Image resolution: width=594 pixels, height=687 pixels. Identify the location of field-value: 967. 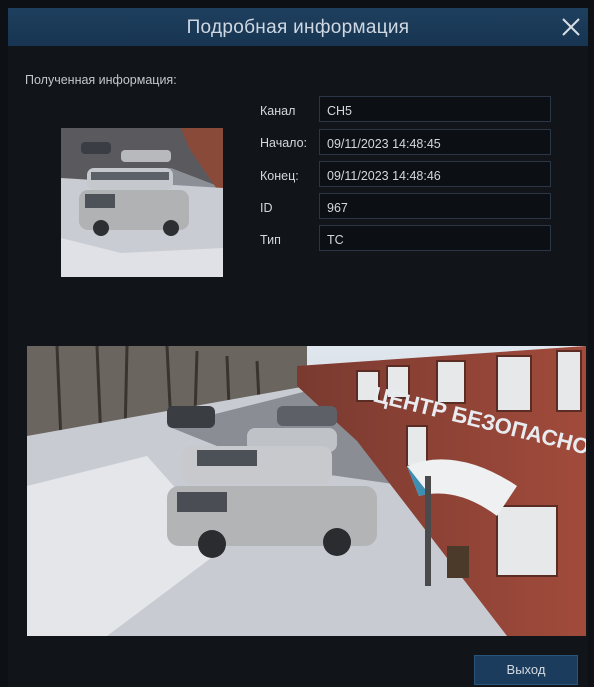
(435, 206).